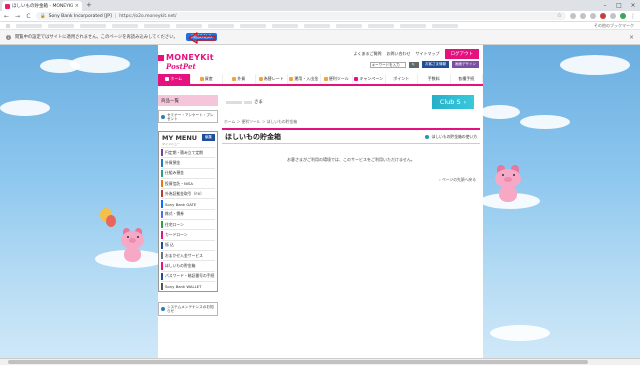  Describe the element at coordinates (633, 5) in the screenshot. I see `close-window-icon: ×` at that location.